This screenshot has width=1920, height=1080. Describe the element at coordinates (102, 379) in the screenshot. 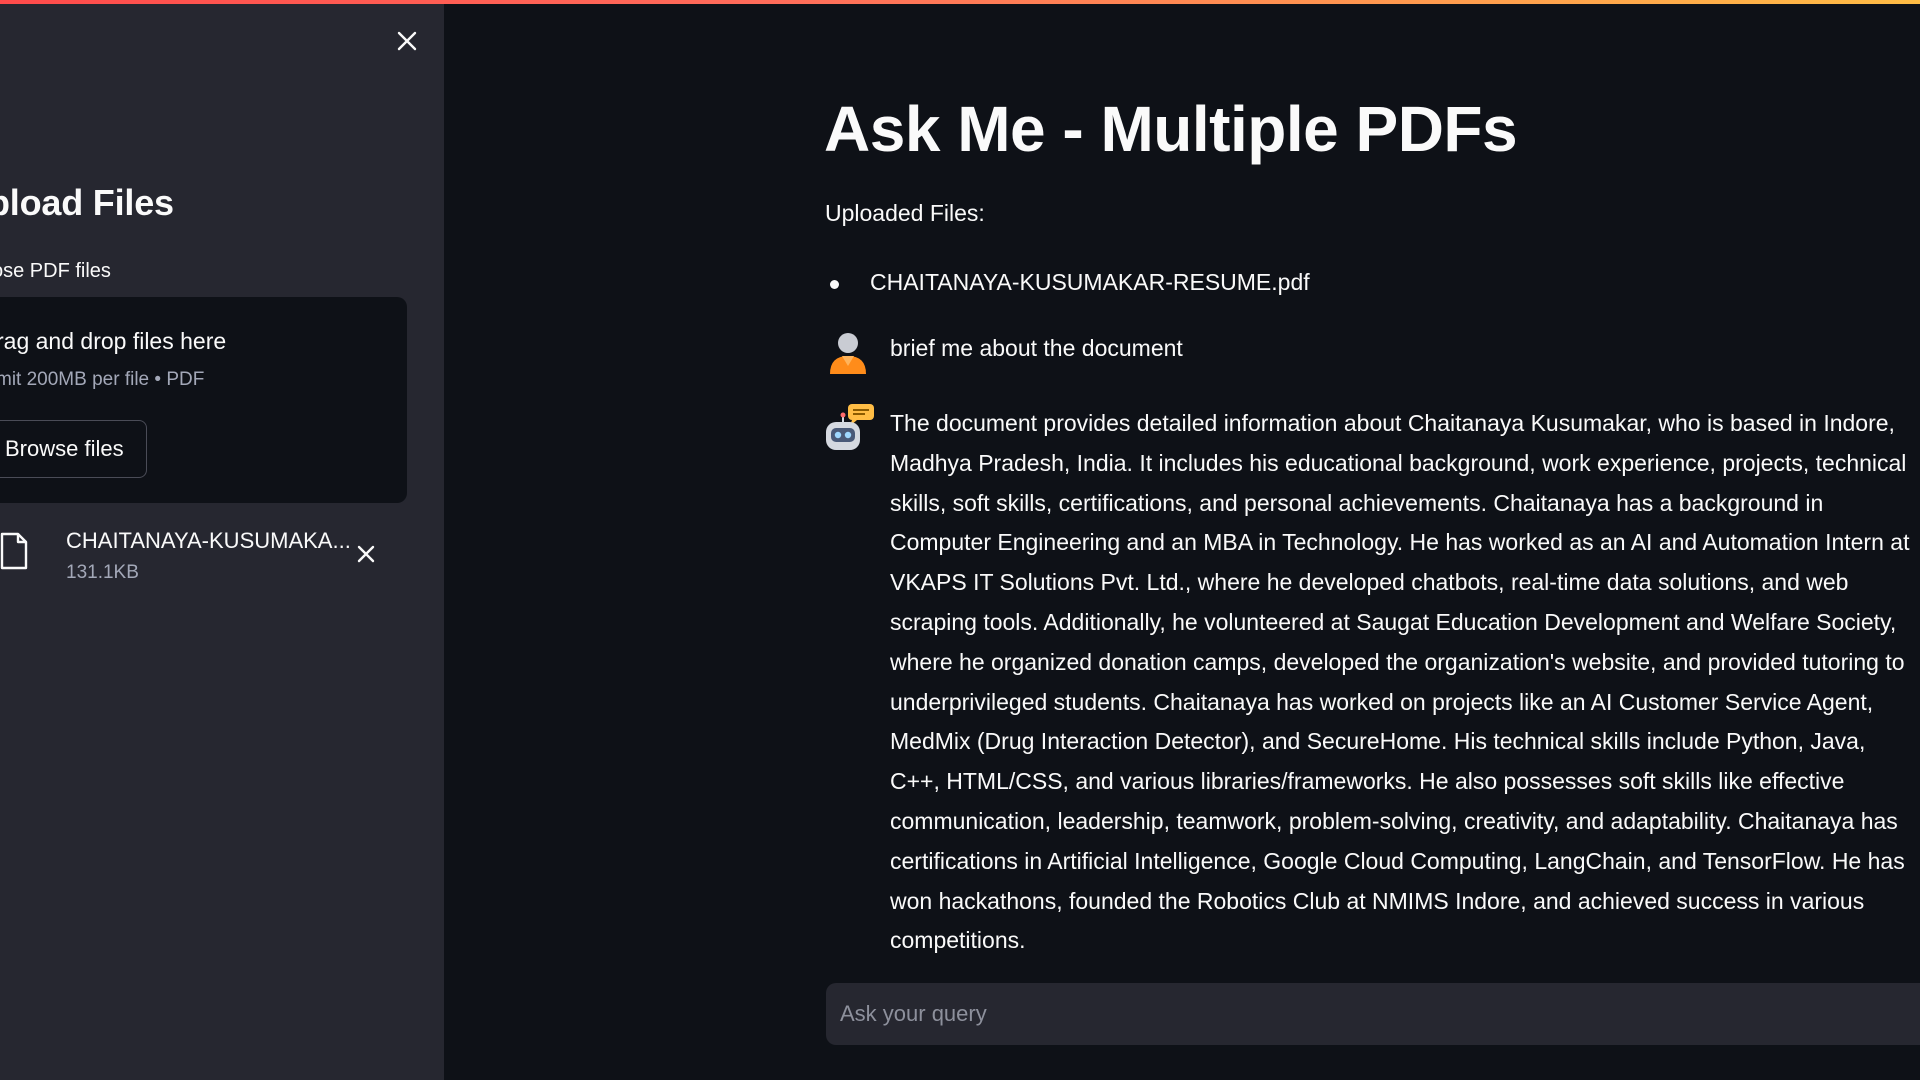

I see `dropzone-limit-text: mit 200MB per file • PDF` at that location.